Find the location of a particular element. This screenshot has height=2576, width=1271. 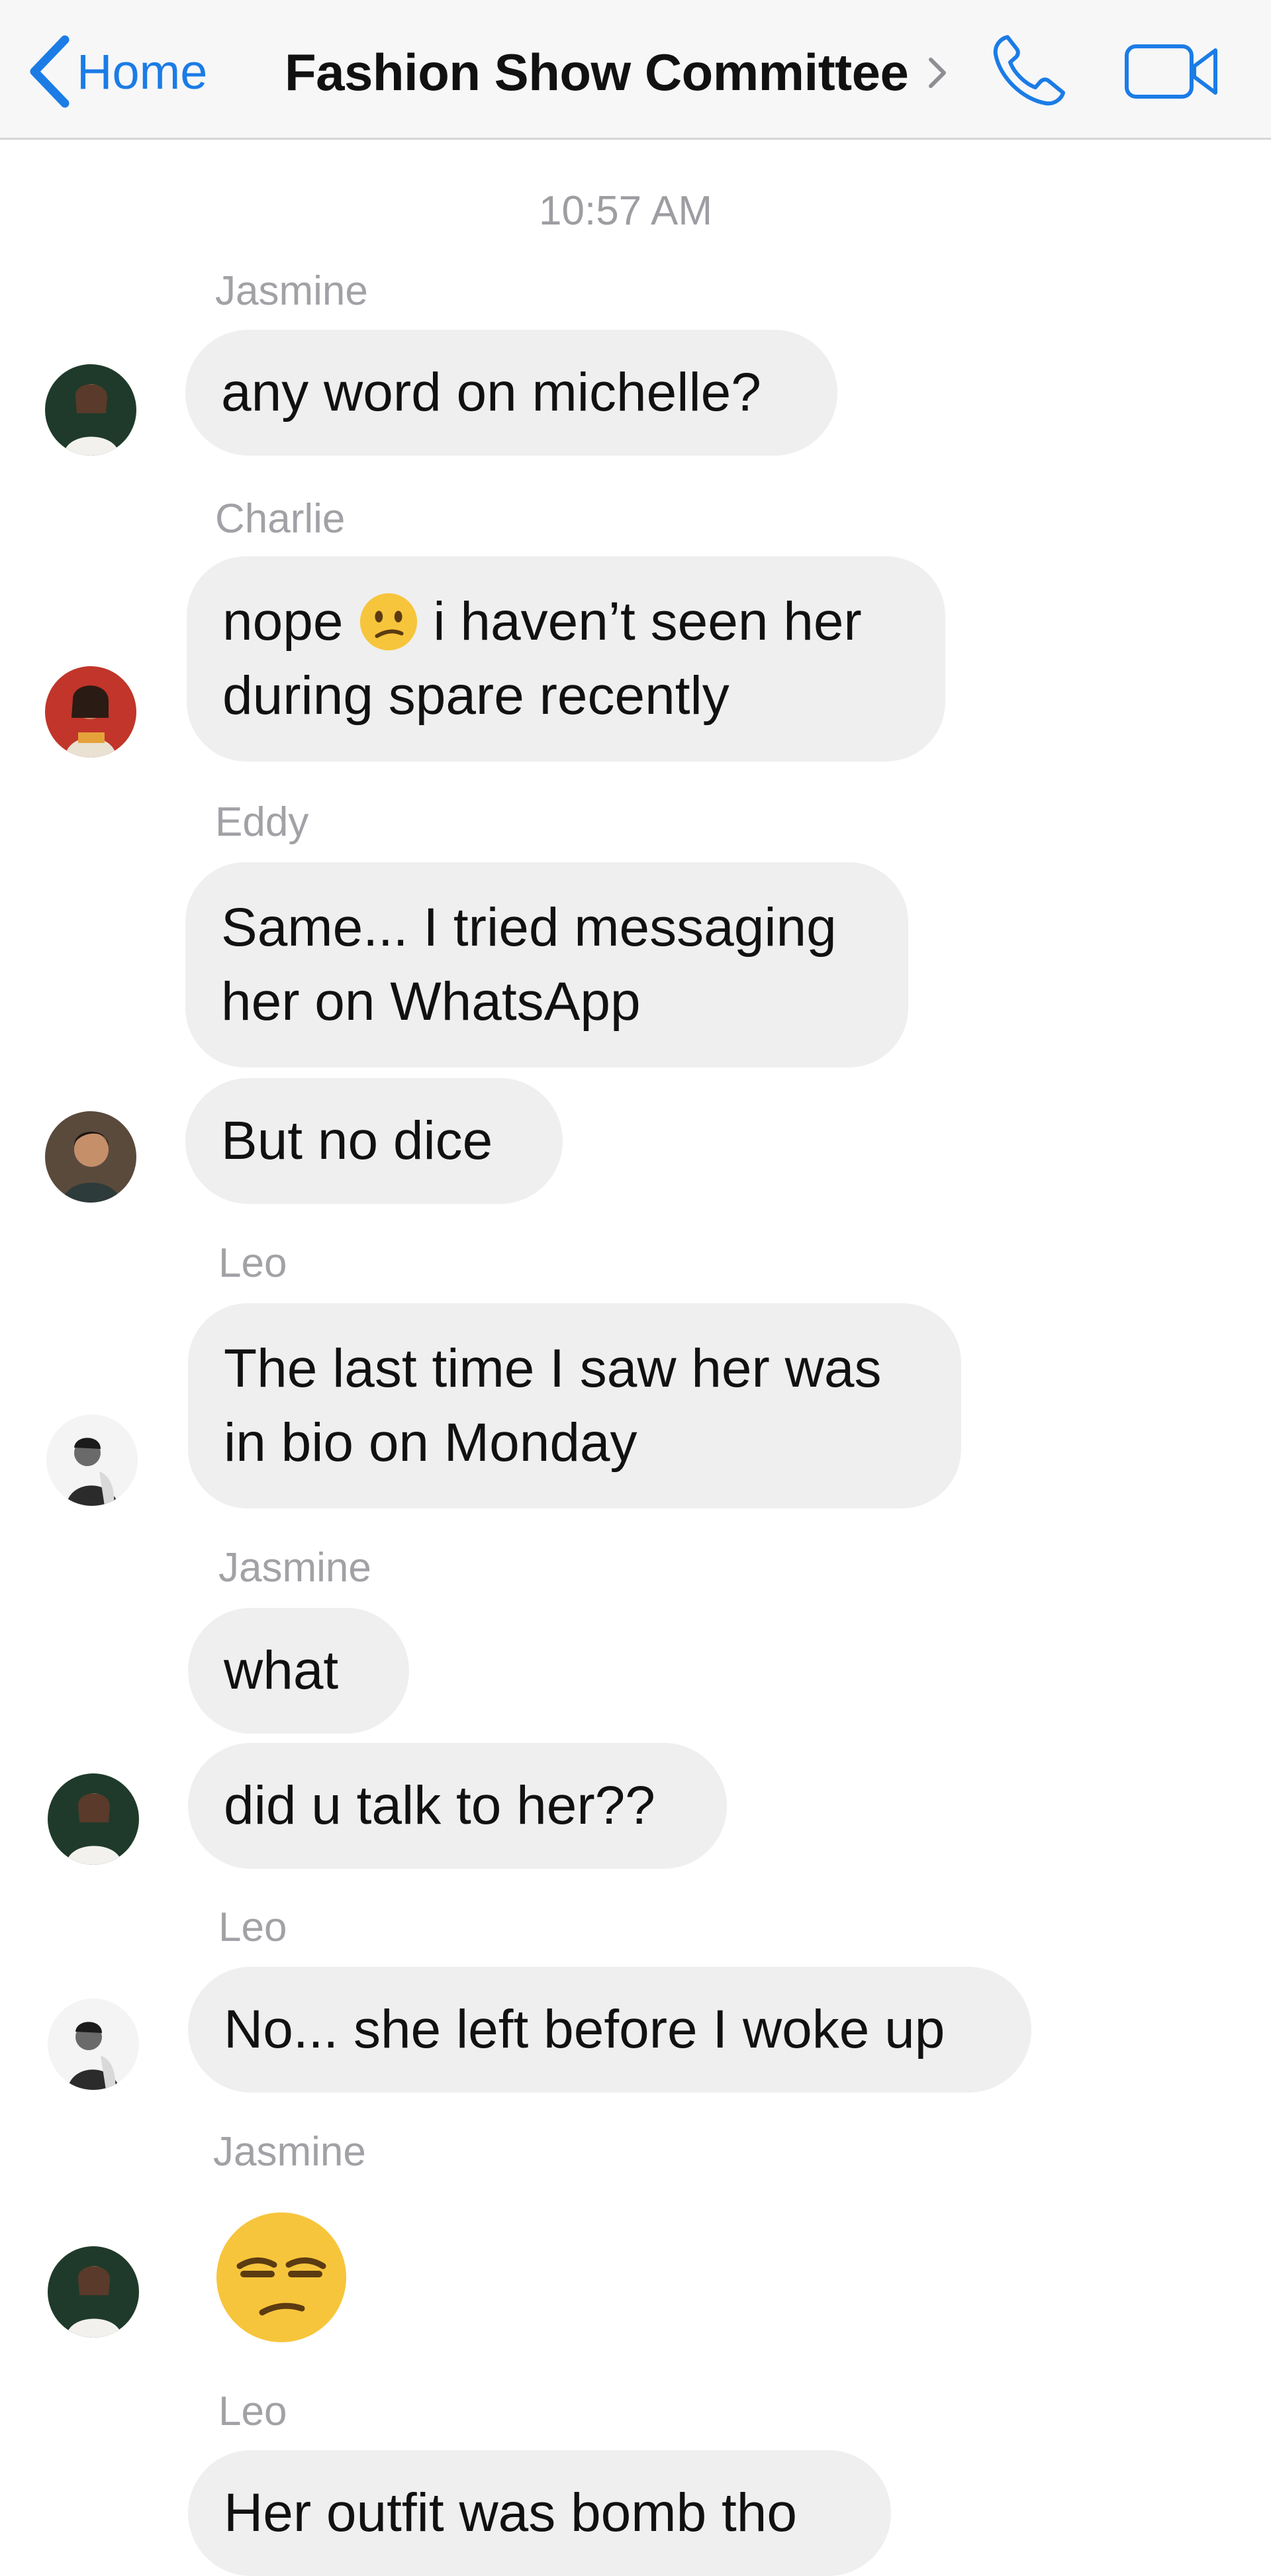

message-text: The last time I saw her was is located at coordinates (553, 1368).